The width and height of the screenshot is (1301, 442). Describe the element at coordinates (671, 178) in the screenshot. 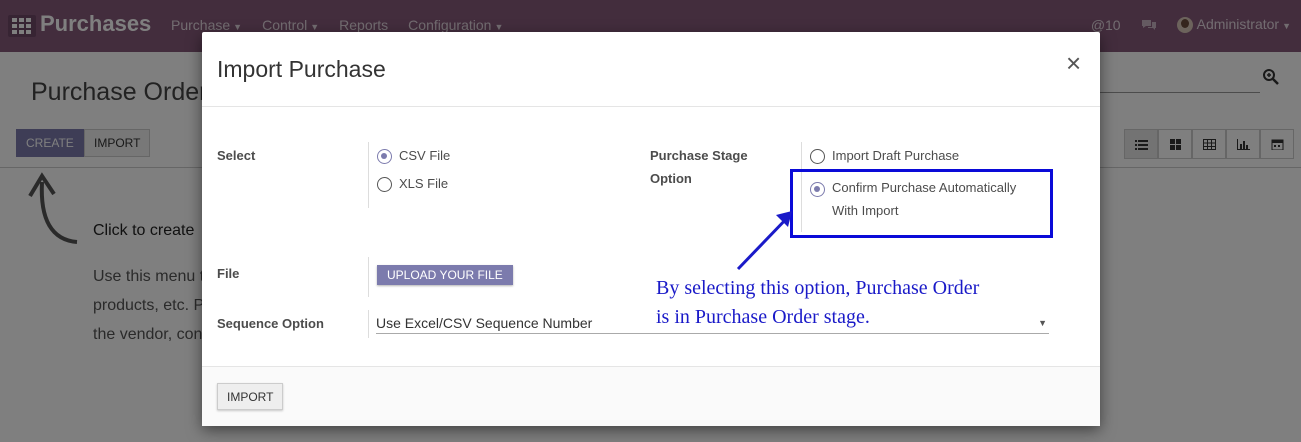

I see `stage-label-option: Option` at that location.